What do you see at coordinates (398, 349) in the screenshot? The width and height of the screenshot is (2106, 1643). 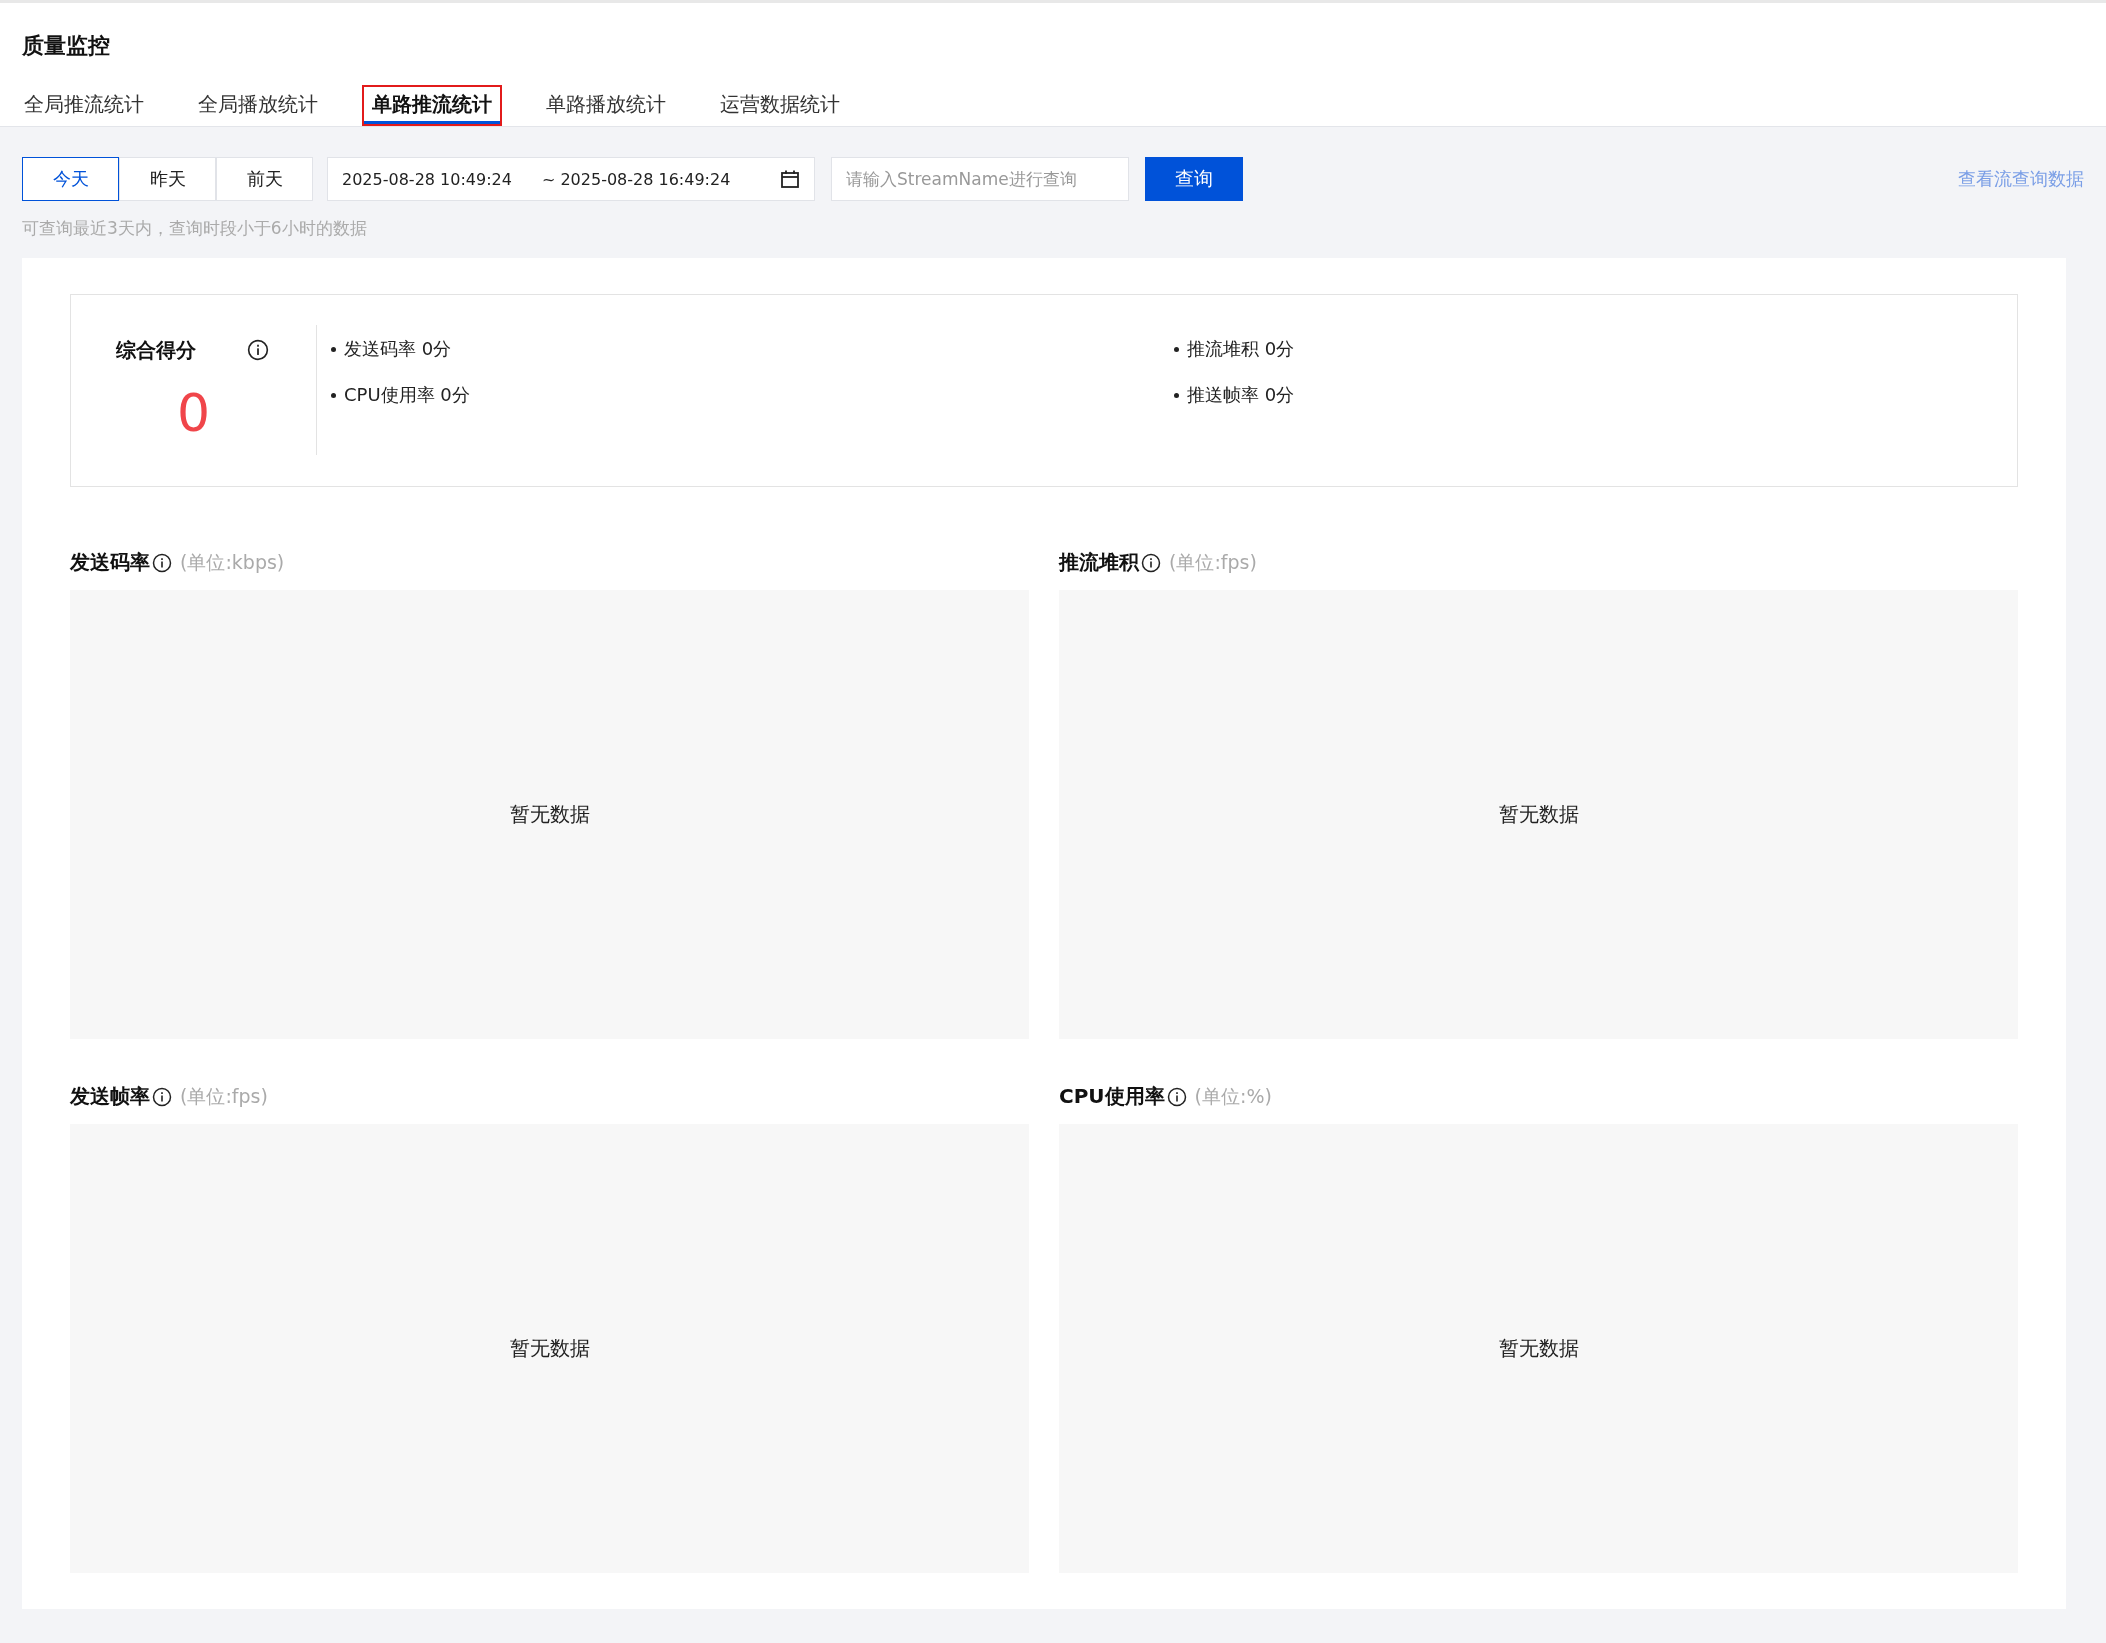 I see `score-item: 发送码率 0分` at bounding box center [398, 349].